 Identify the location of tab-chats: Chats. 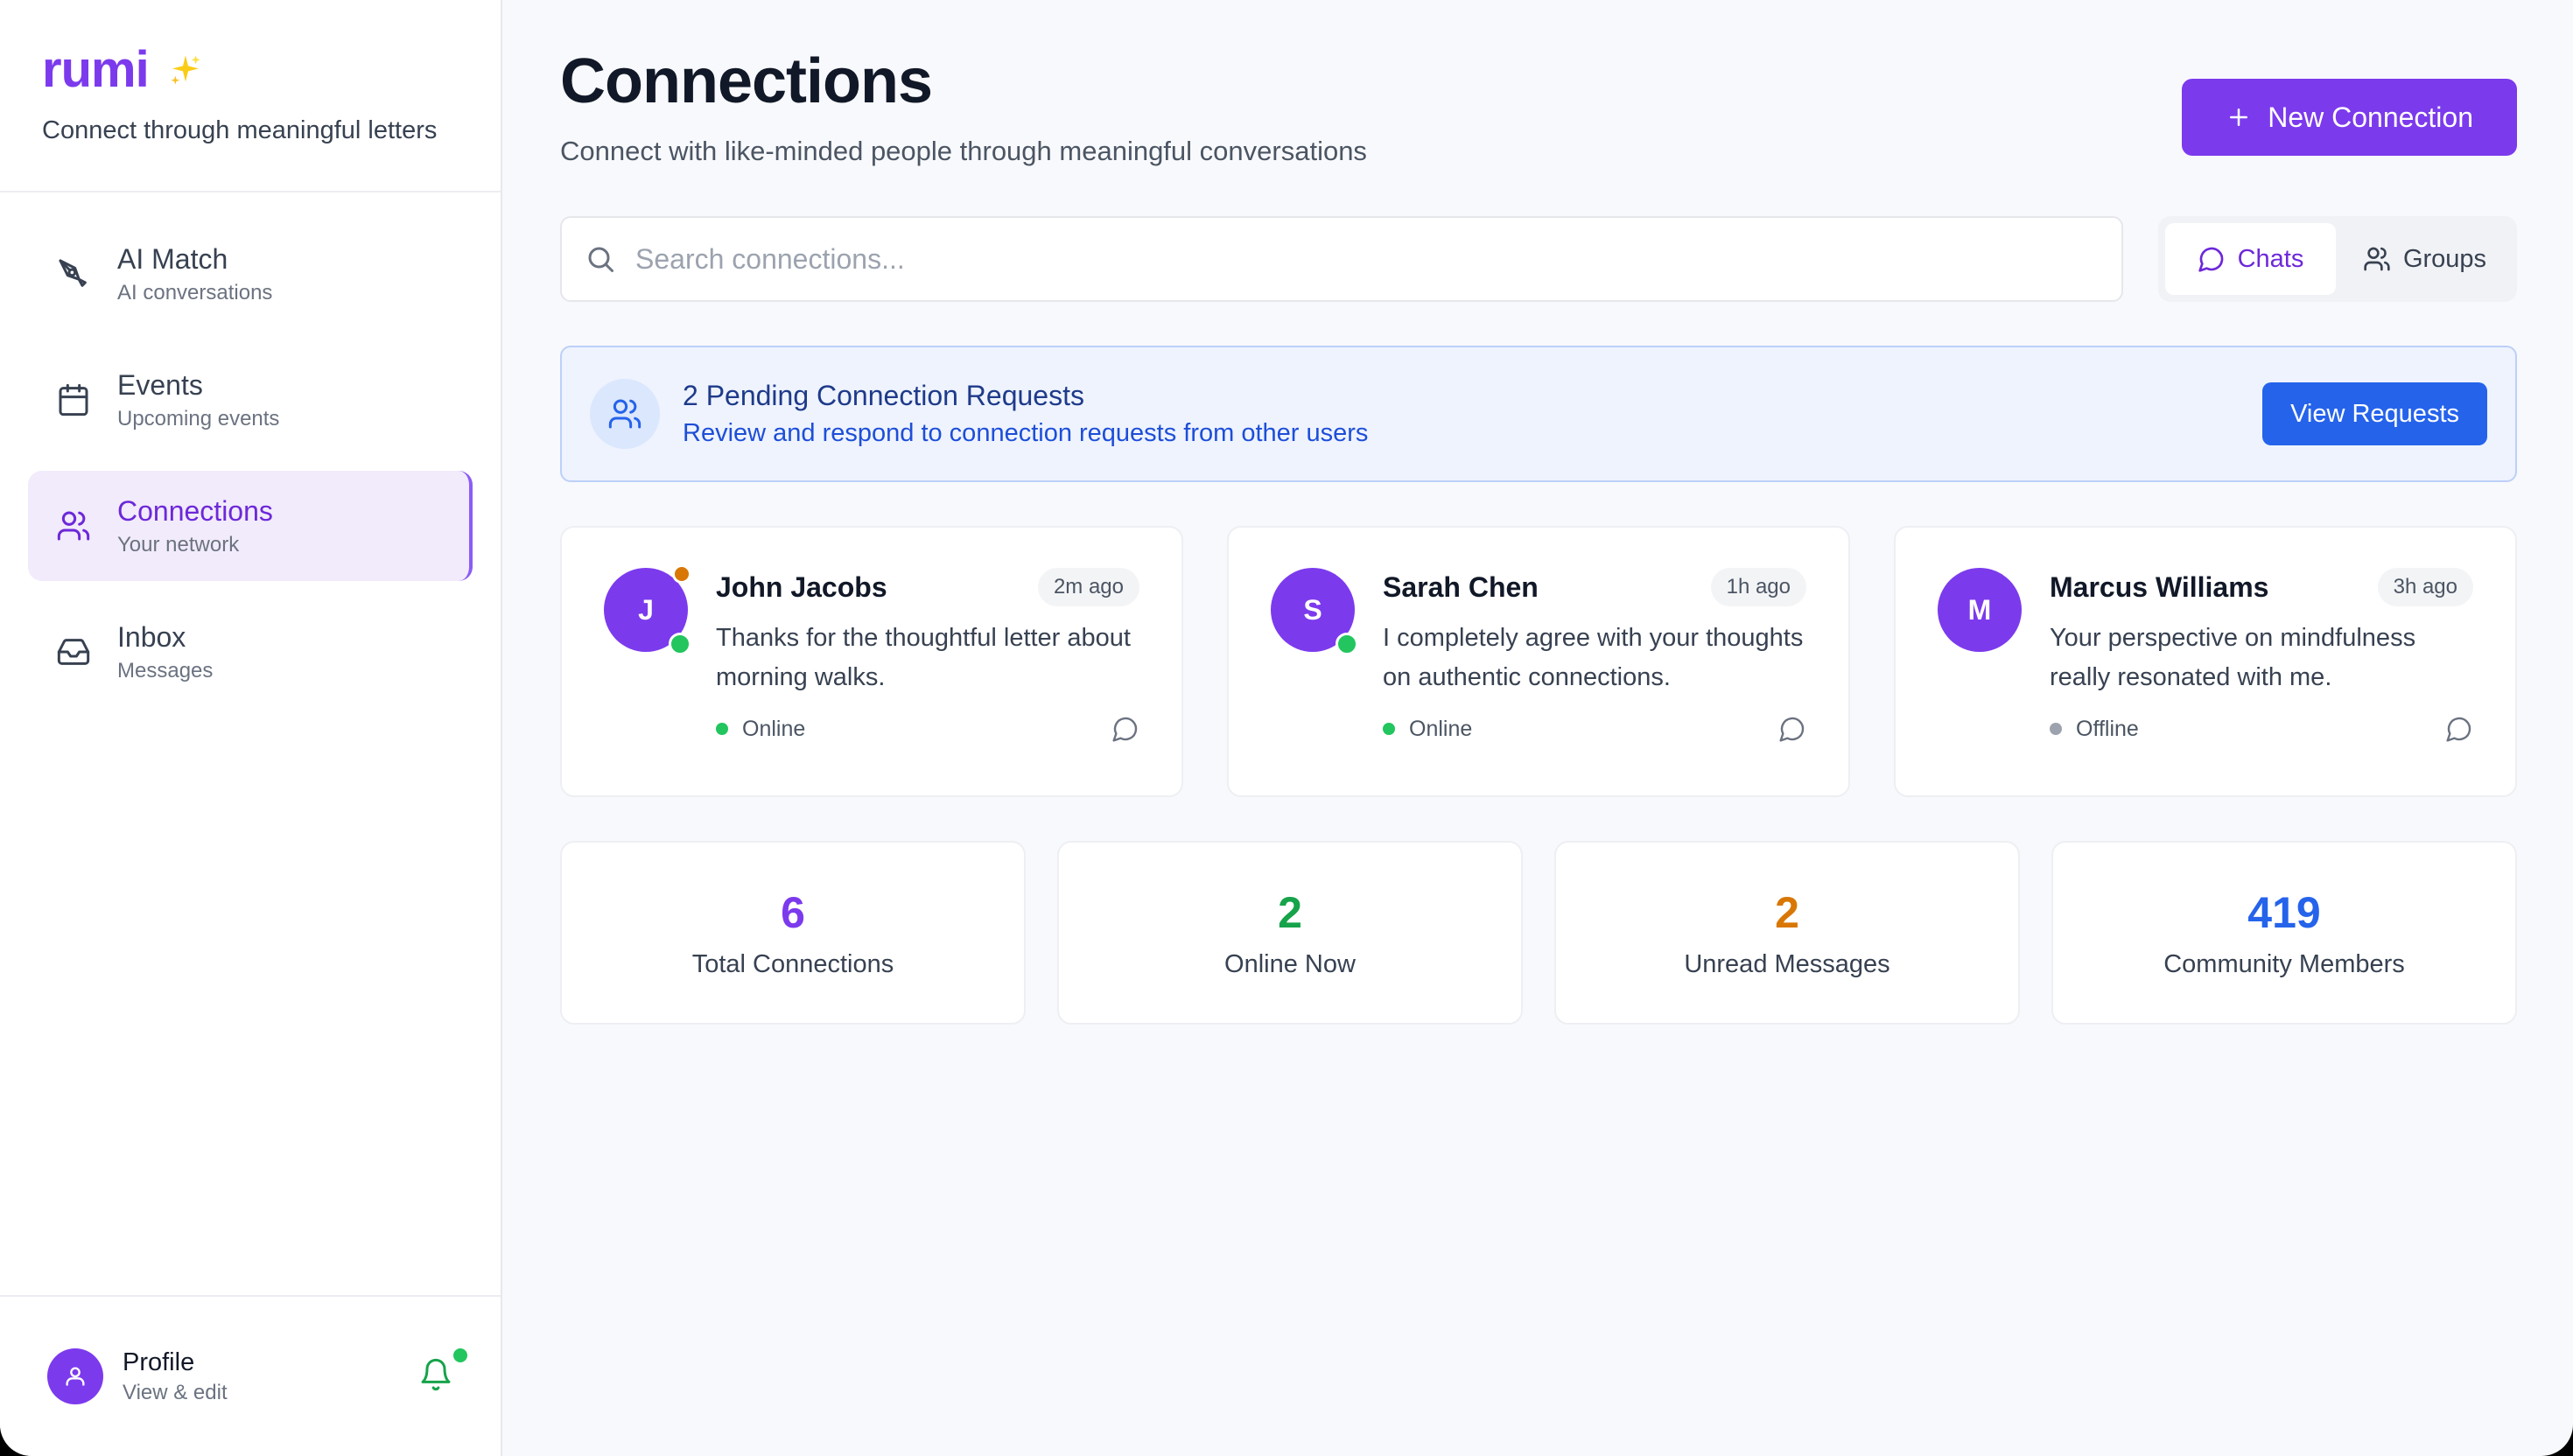
(2250, 259).